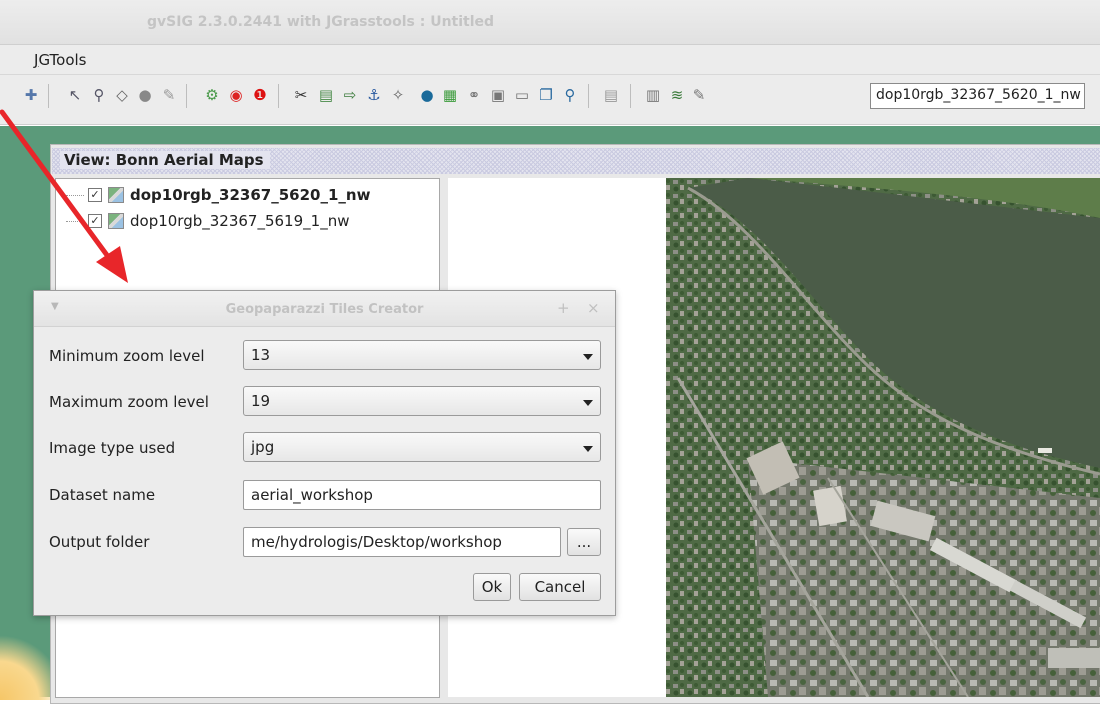 This screenshot has height=704, width=1100. What do you see at coordinates (563, 308) in the screenshot?
I see `maximize-icon: +` at bounding box center [563, 308].